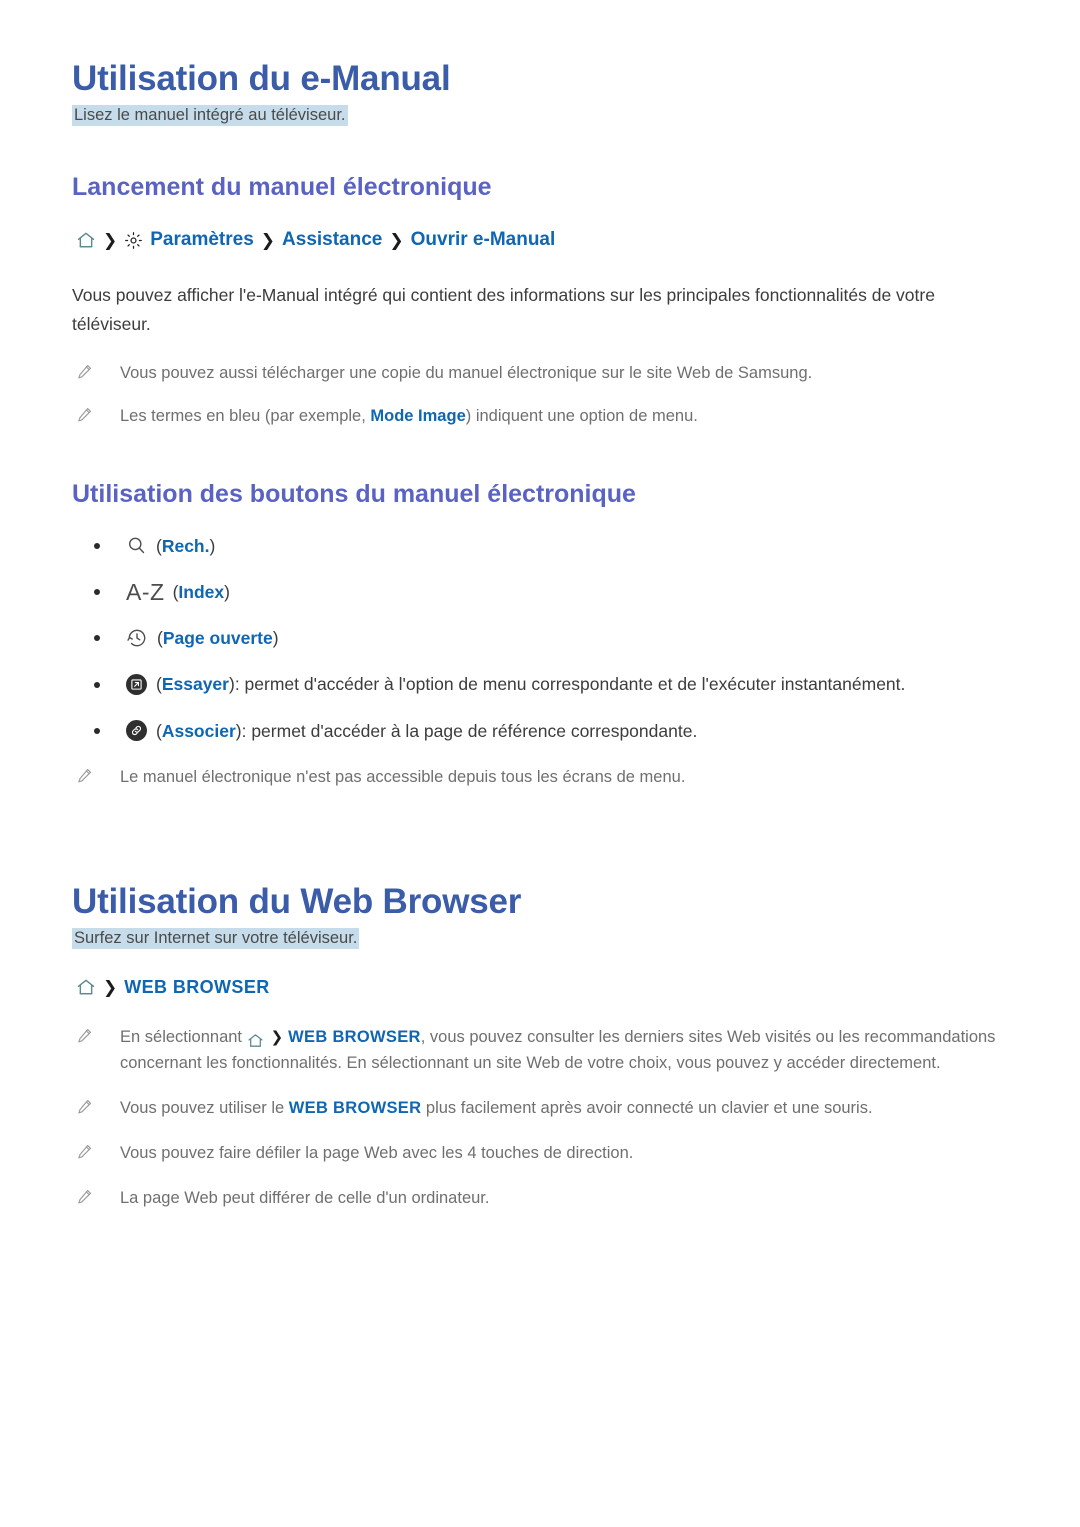  Describe the element at coordinates (201, 592) in the screenshot. I see `button-label-index: Index` at that location.